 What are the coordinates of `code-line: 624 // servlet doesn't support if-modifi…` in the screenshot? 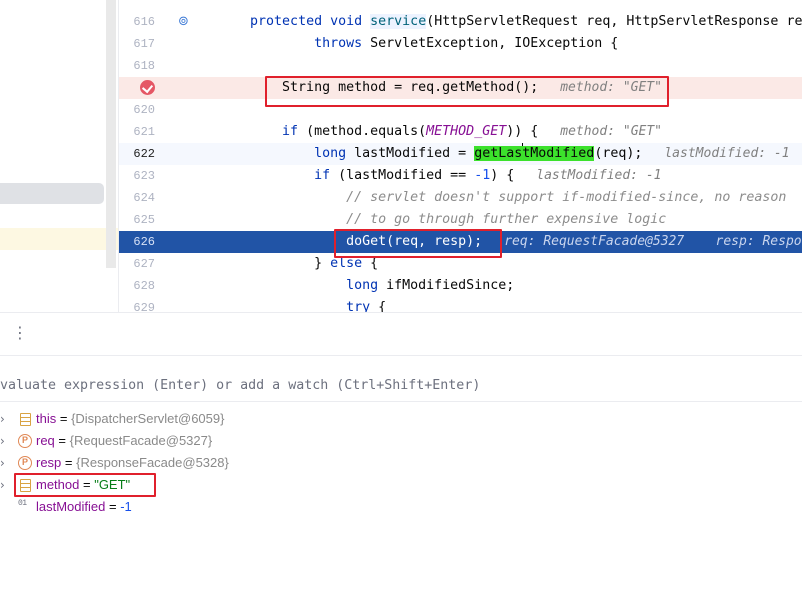 It's located at (460, 198).